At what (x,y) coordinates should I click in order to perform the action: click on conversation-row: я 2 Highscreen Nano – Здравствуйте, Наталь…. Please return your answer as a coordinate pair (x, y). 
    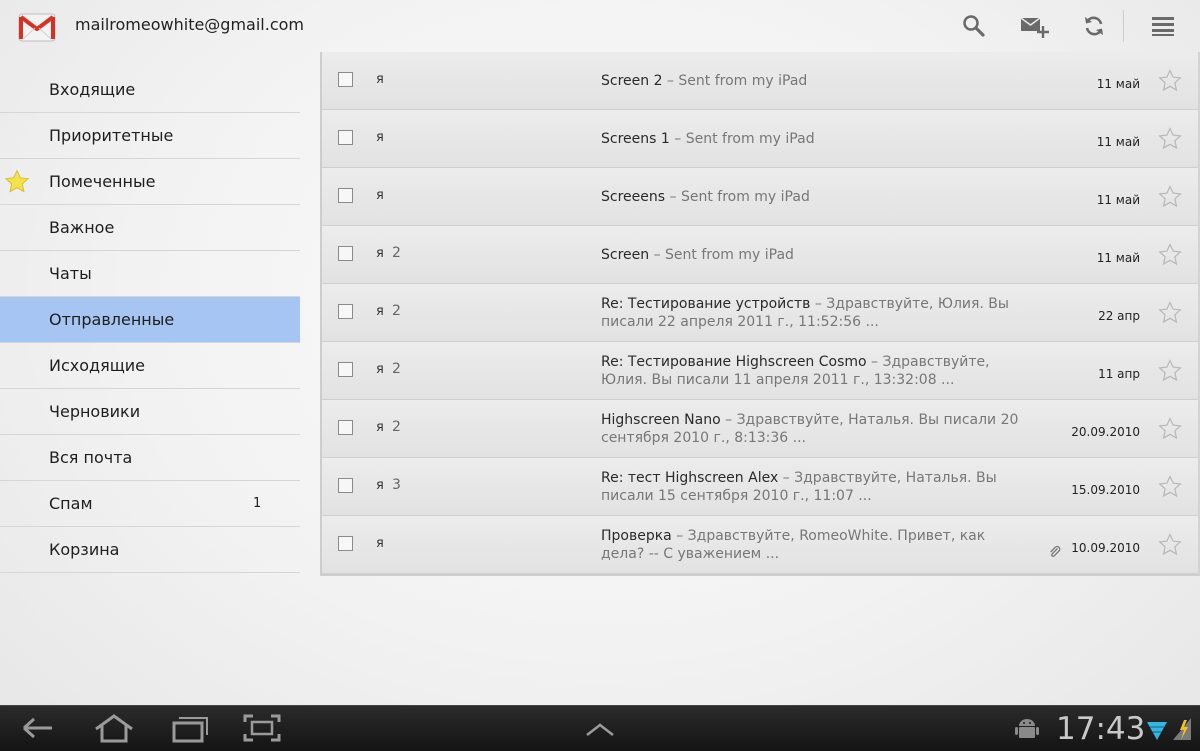
    Looking at the image, I should click on (760, 429).